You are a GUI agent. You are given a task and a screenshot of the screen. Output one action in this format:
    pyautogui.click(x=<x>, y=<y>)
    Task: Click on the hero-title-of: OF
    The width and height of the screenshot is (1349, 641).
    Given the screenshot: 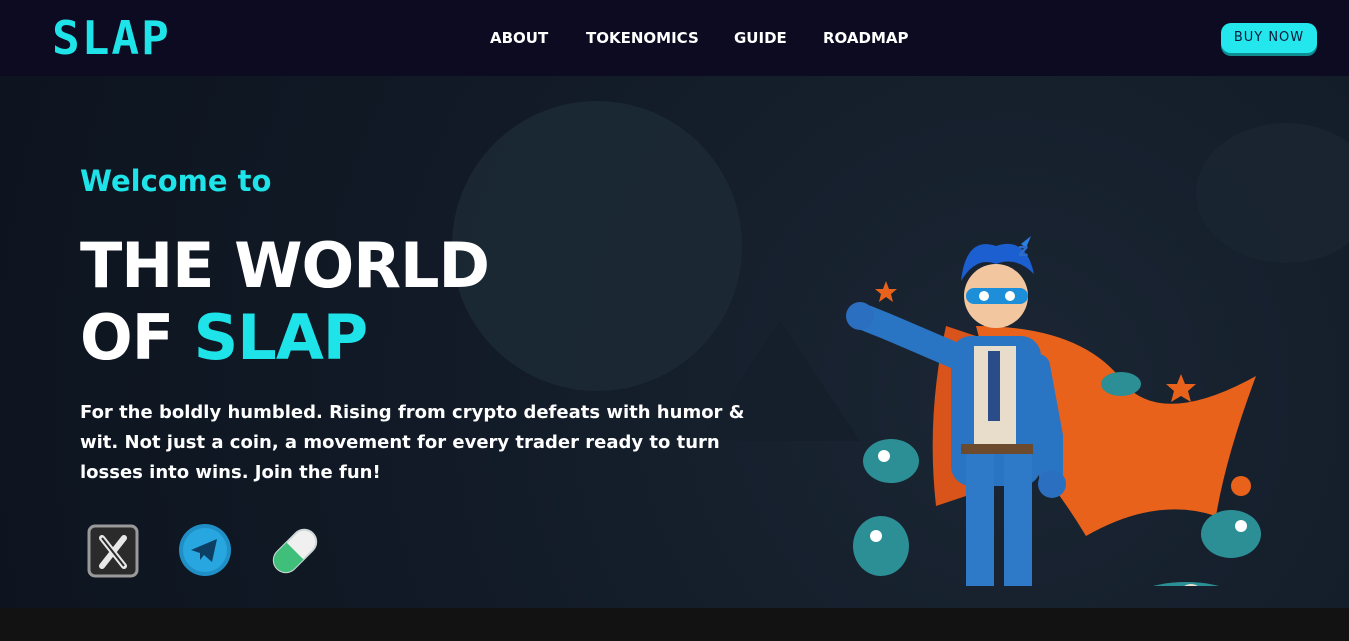 What is the action you would take?
    pyautogui.click(x=137, y=337)
    